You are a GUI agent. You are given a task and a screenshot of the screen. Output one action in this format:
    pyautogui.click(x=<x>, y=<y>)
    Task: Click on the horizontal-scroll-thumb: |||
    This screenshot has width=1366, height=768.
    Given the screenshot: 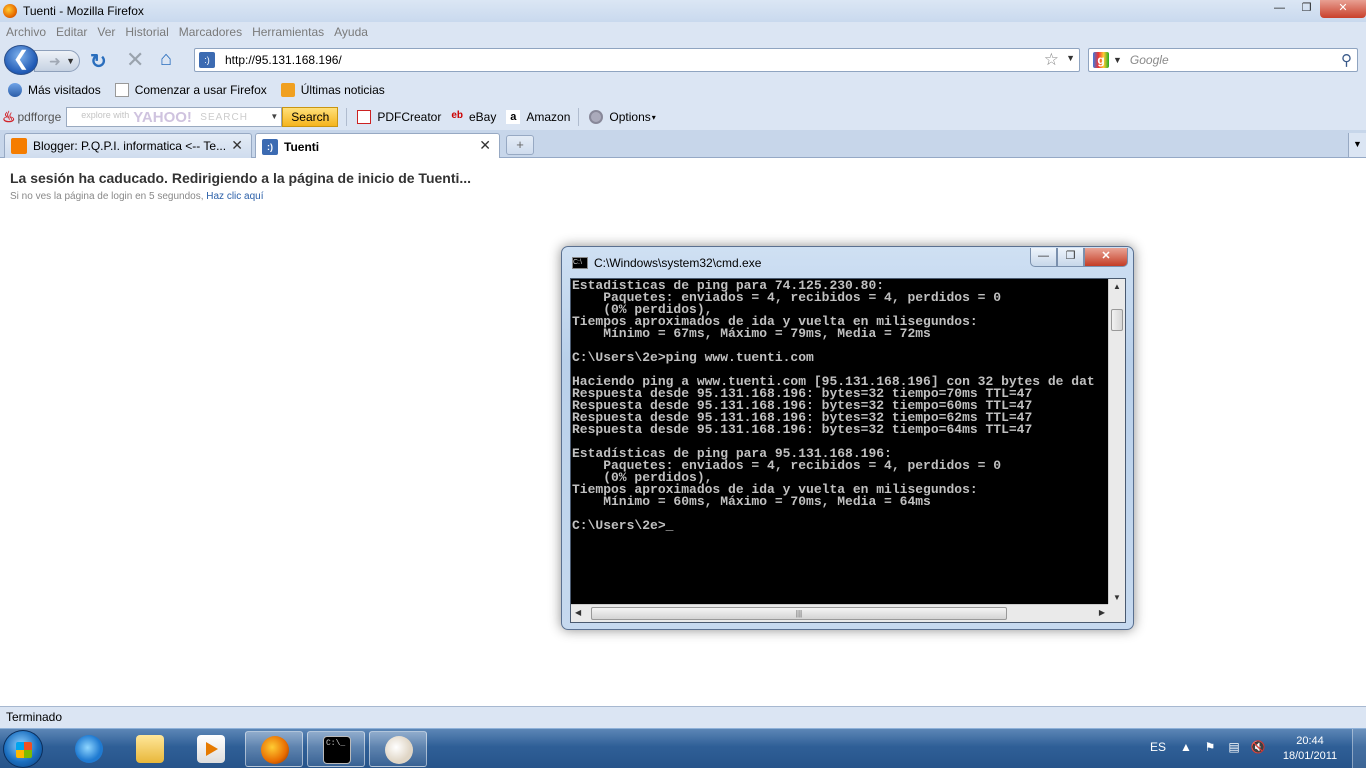 What is the action you would take?
    pyautogui.click(x=799, y=613)
    